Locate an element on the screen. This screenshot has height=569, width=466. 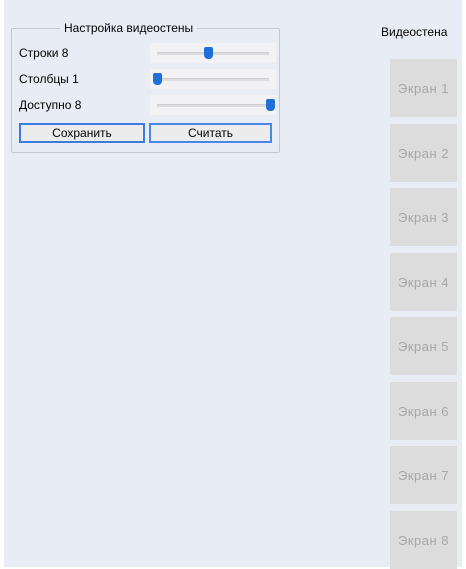
screen-tile-2: Экран 2 is located at coordinates (423, 153).